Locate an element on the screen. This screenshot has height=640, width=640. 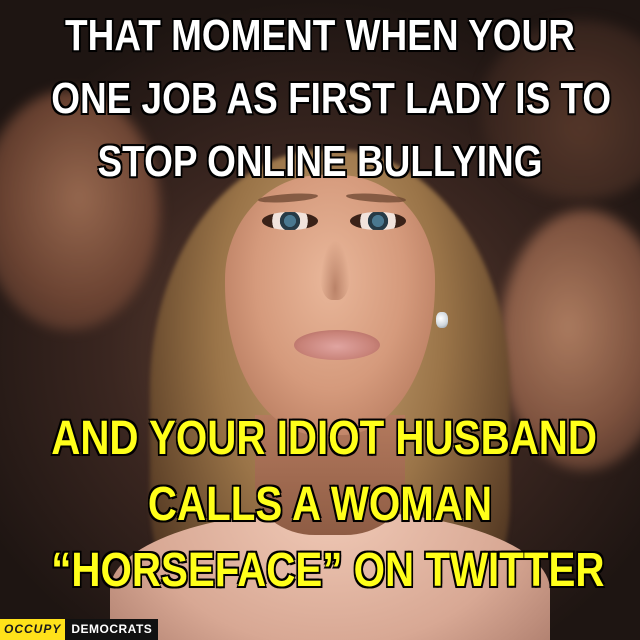
watermark-occupy: OCCUPY is located at coordinates (33, 629).